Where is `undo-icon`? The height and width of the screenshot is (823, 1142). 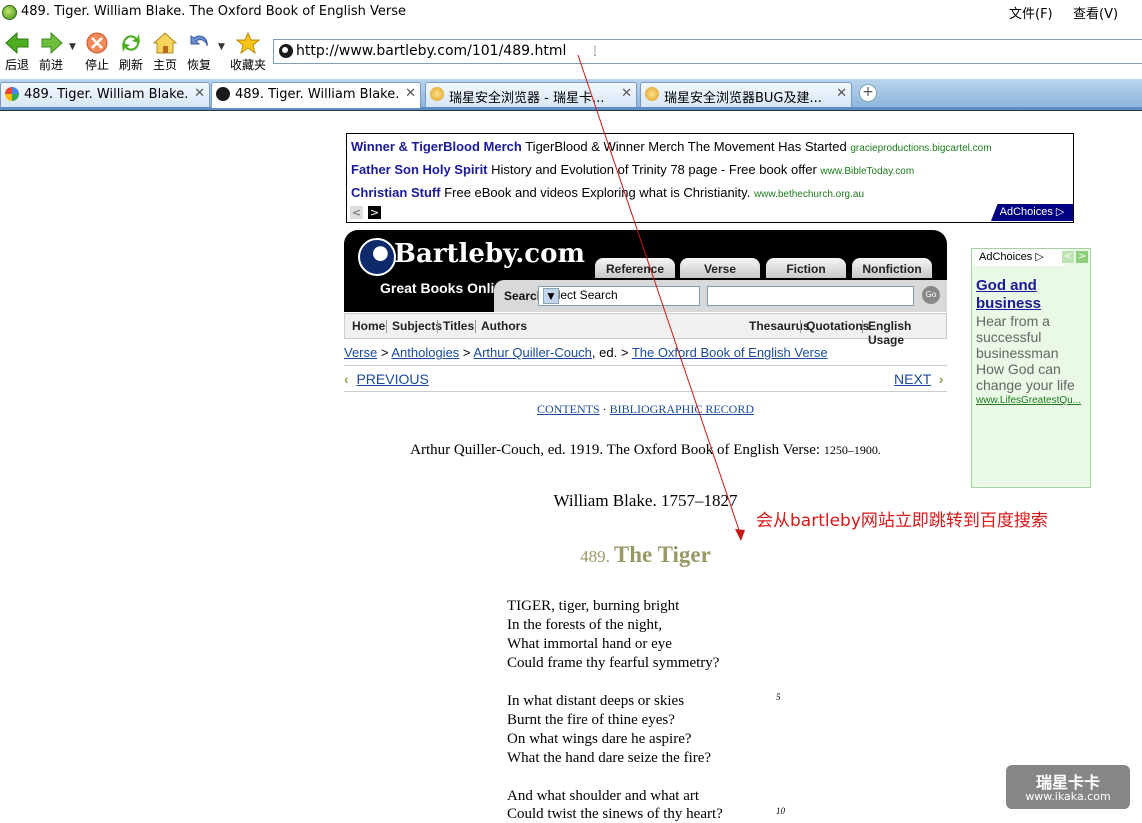
undo-icon is located at coordinates (199, 41).